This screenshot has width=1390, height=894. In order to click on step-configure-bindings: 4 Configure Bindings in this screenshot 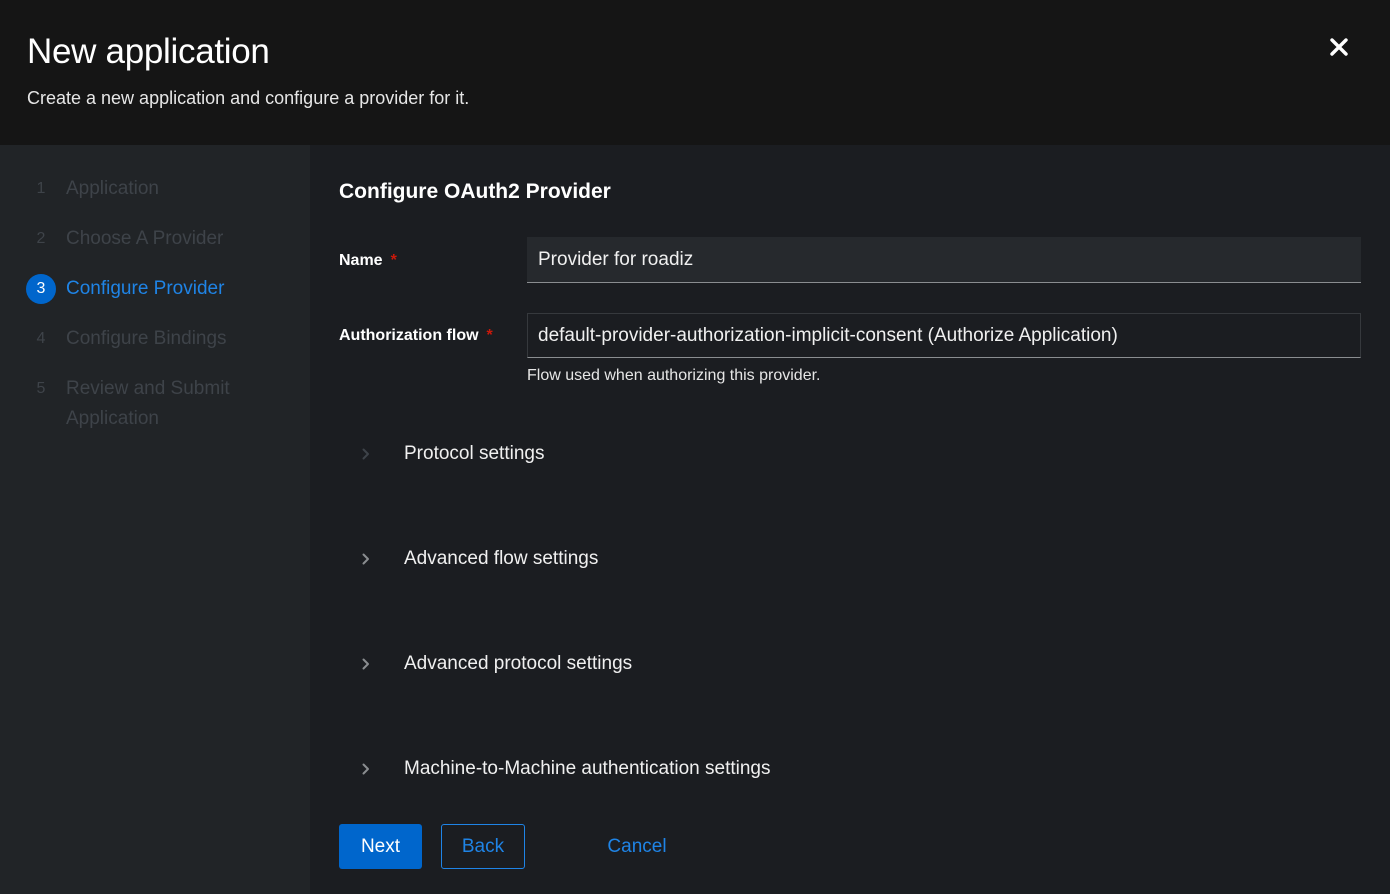, I will do `click(161, 339)`.